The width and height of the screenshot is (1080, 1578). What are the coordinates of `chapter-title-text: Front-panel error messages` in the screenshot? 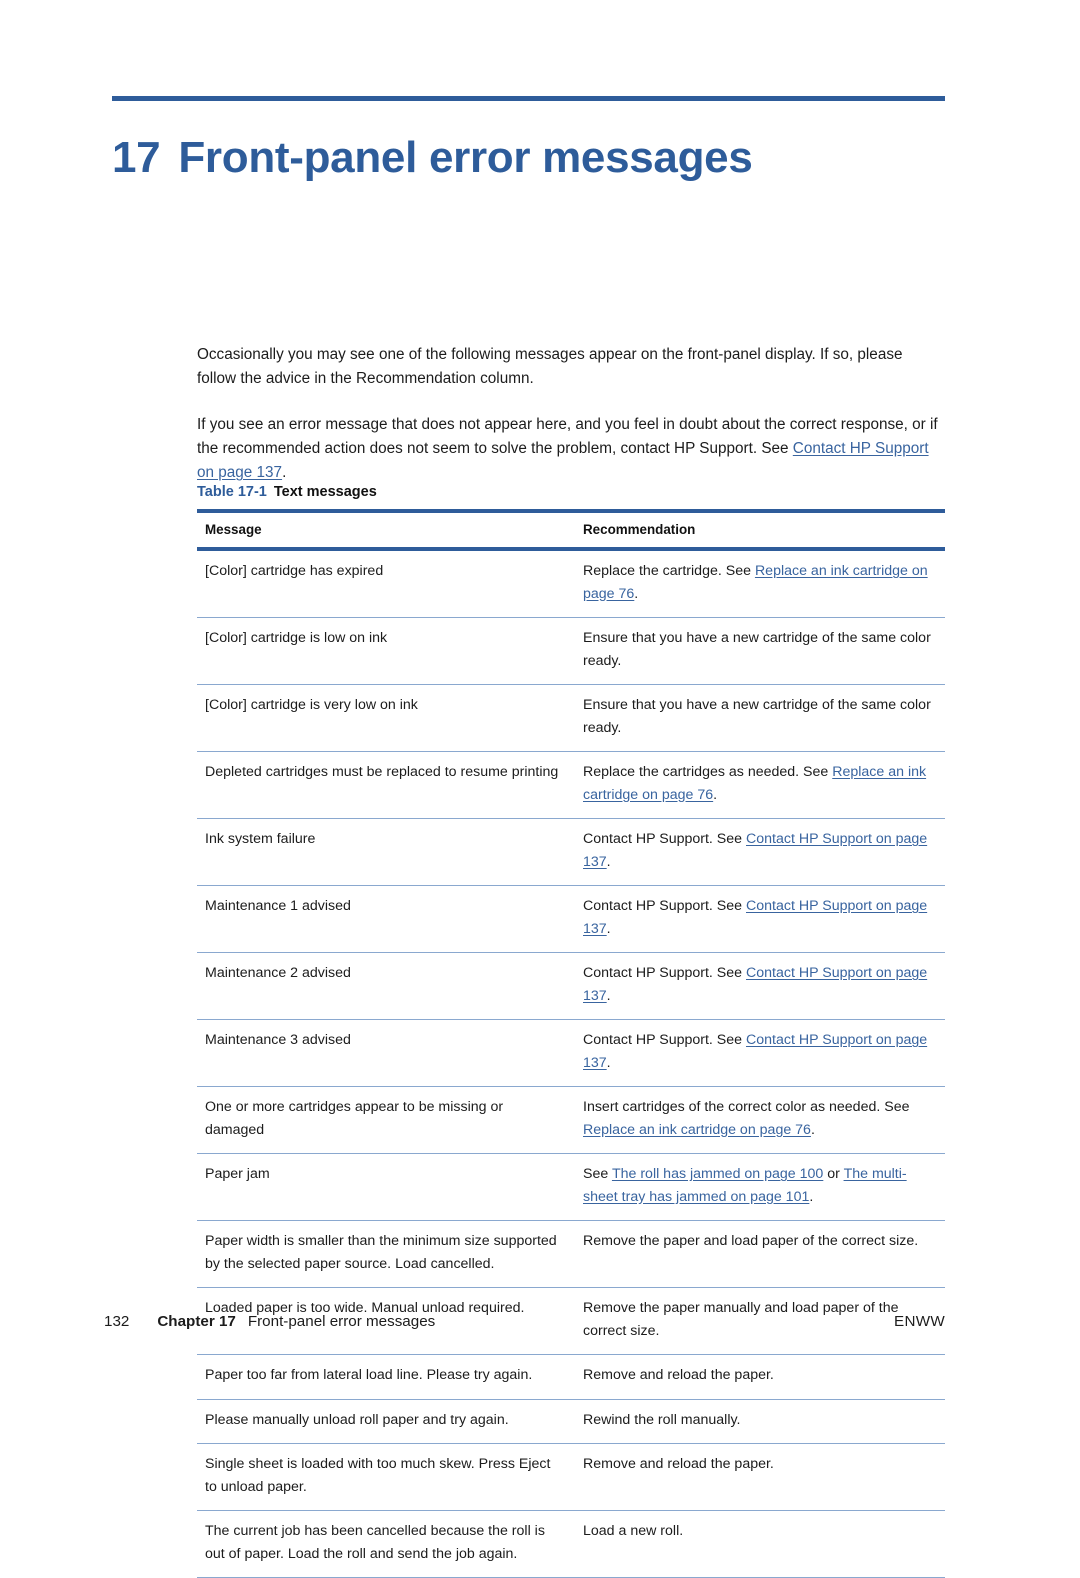 It's located at (465, 158).